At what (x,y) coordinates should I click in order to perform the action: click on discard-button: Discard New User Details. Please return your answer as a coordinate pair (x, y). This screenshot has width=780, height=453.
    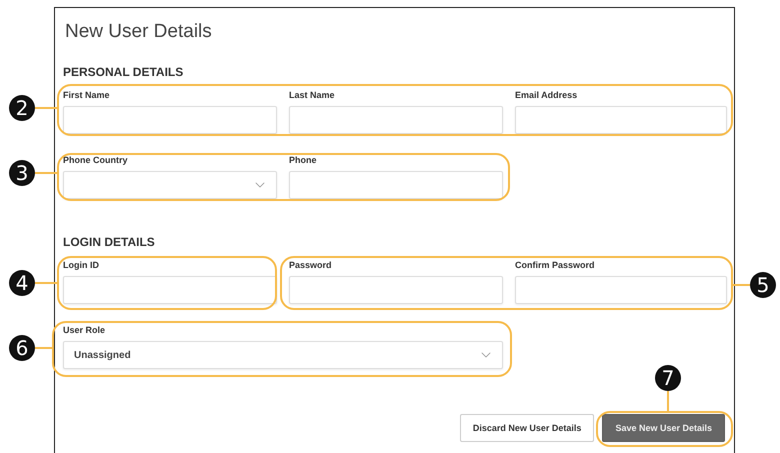
    Looking at the image, I should click on (527, 428).